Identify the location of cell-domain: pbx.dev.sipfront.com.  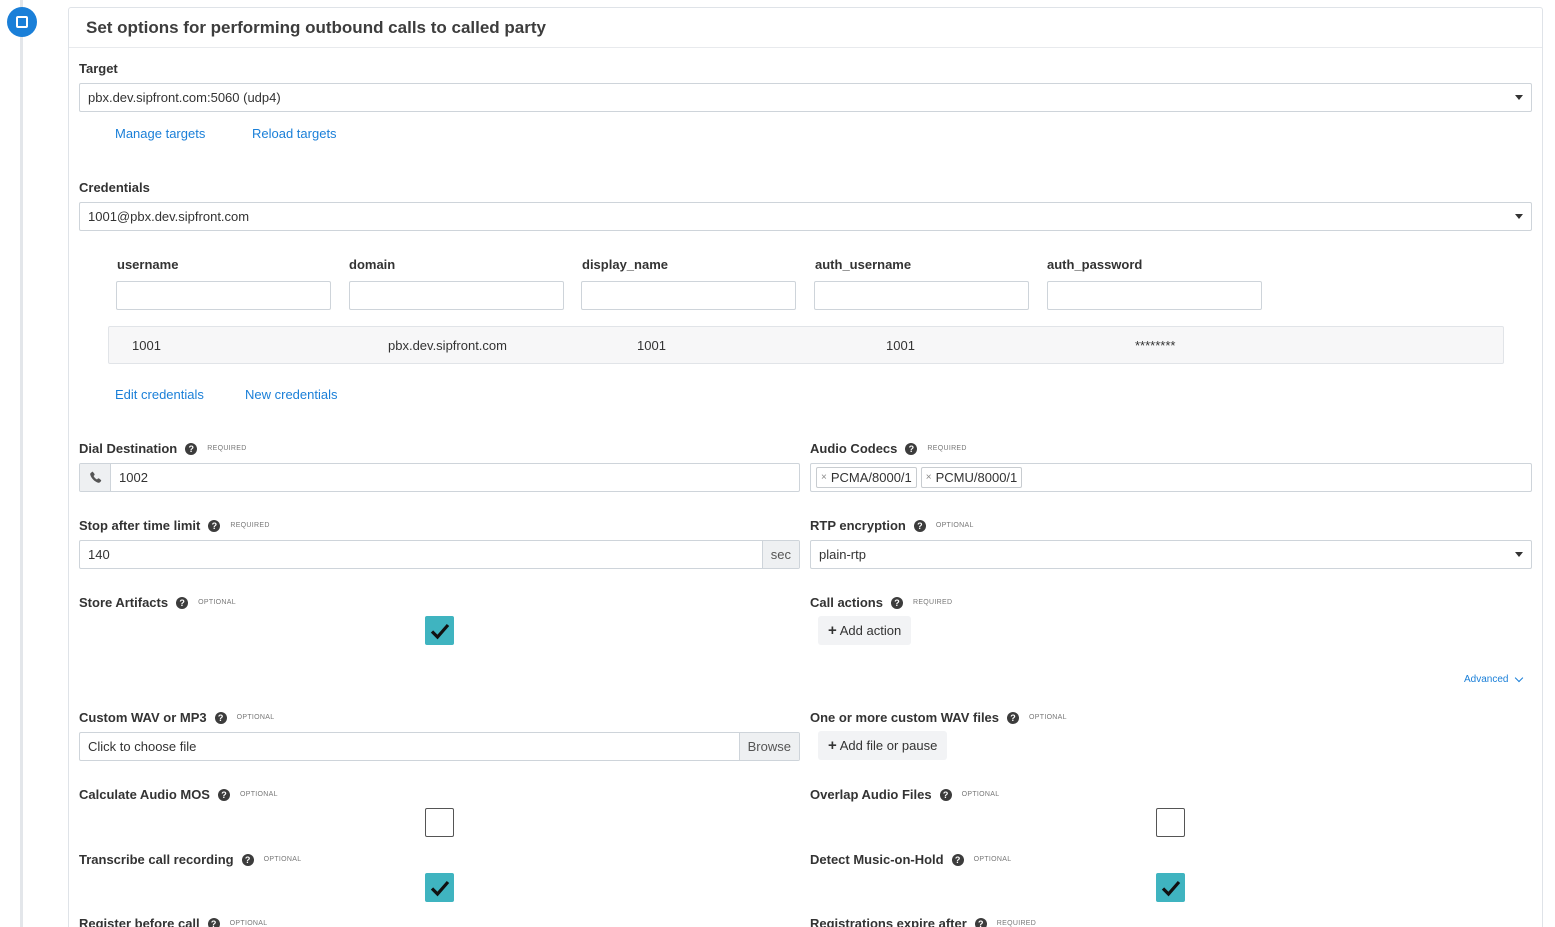
(447, 345).